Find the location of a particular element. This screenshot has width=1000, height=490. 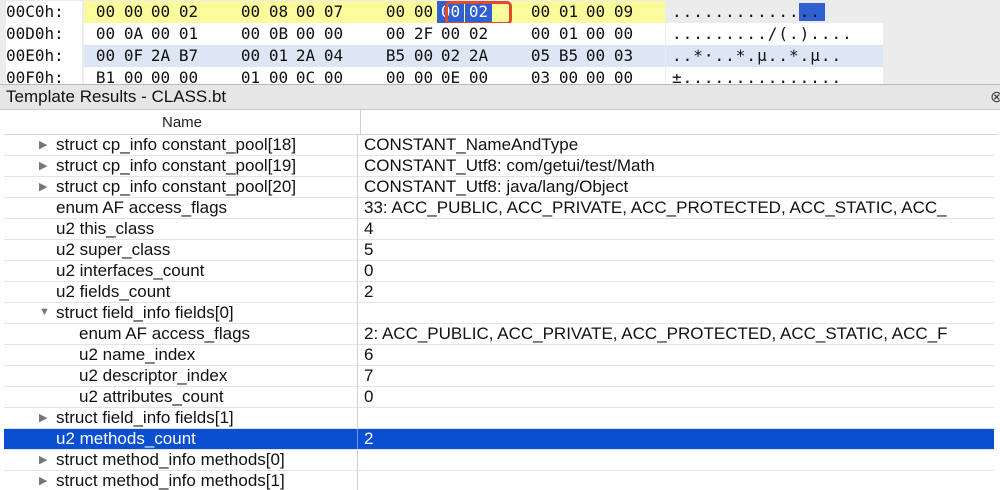

column-divider is located at coordinates (360, 122).